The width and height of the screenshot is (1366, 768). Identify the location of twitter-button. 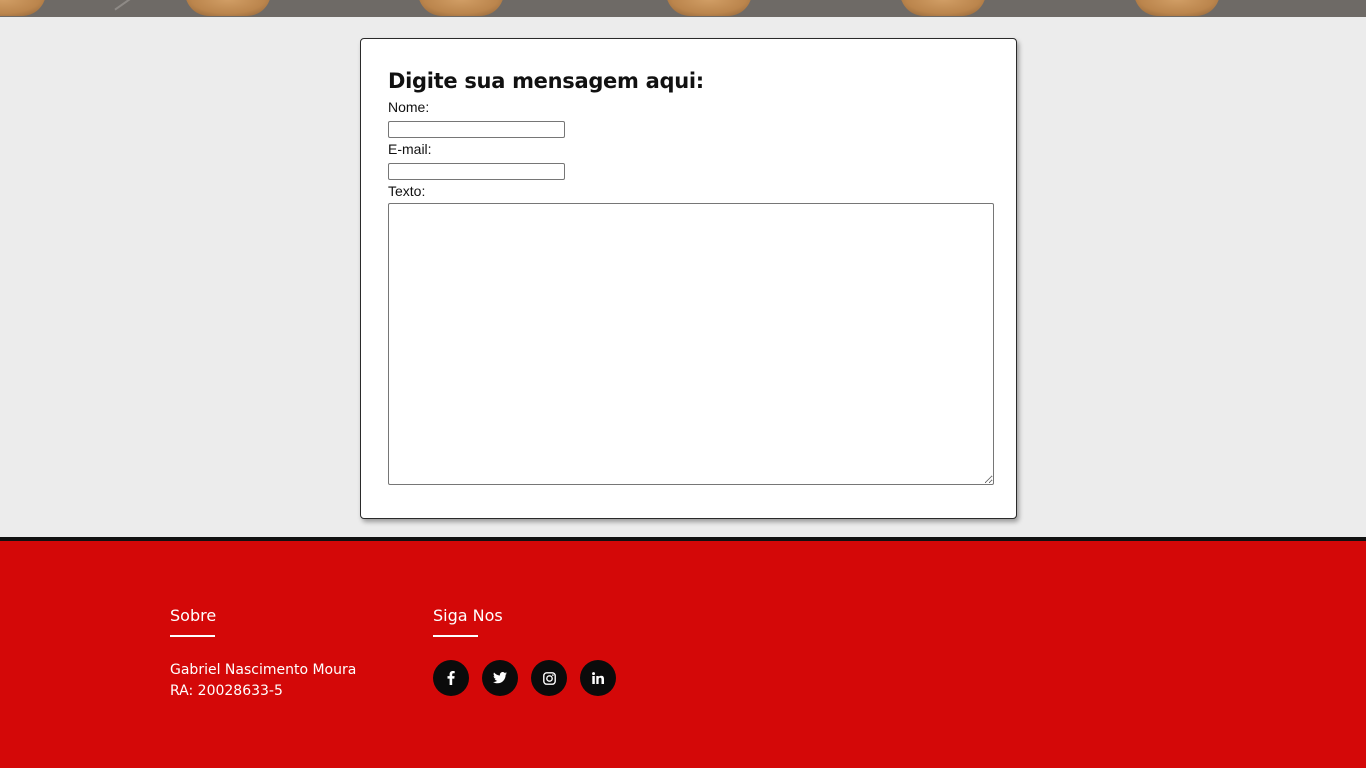
(500, 678).